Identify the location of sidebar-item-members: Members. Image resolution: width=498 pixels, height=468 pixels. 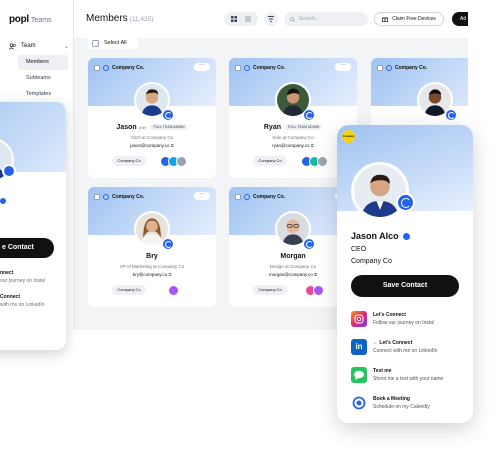
(43, 62).